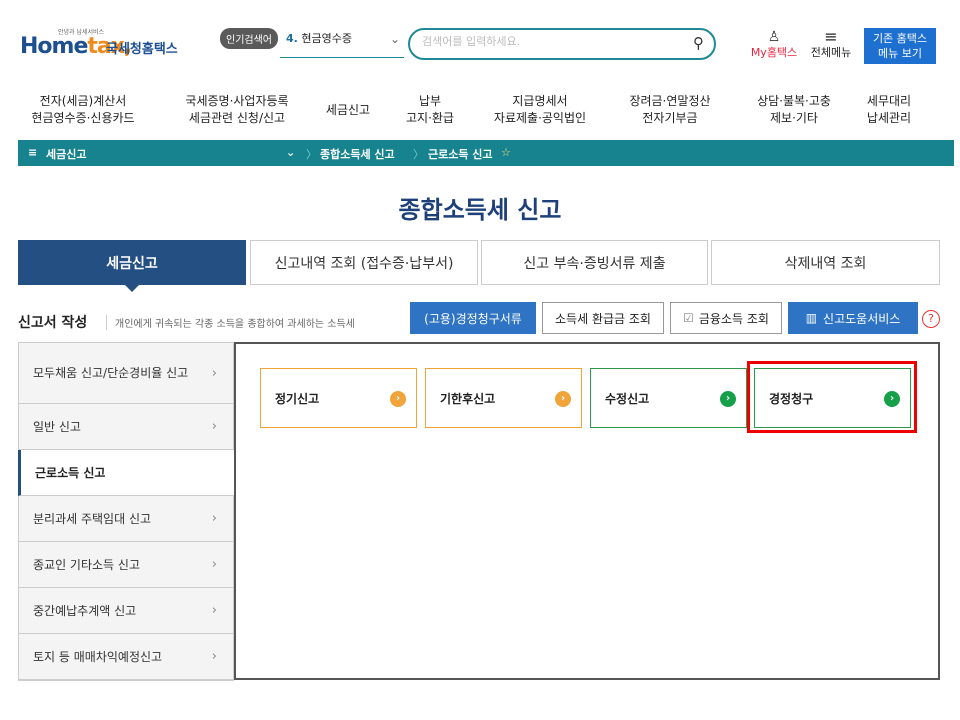  What do you see at coordinates (364, 262) in the screenshot?
I see `tab-filing-history: 신고내역 조회 (접수증·납부서)` at bounding box center [364, 262].